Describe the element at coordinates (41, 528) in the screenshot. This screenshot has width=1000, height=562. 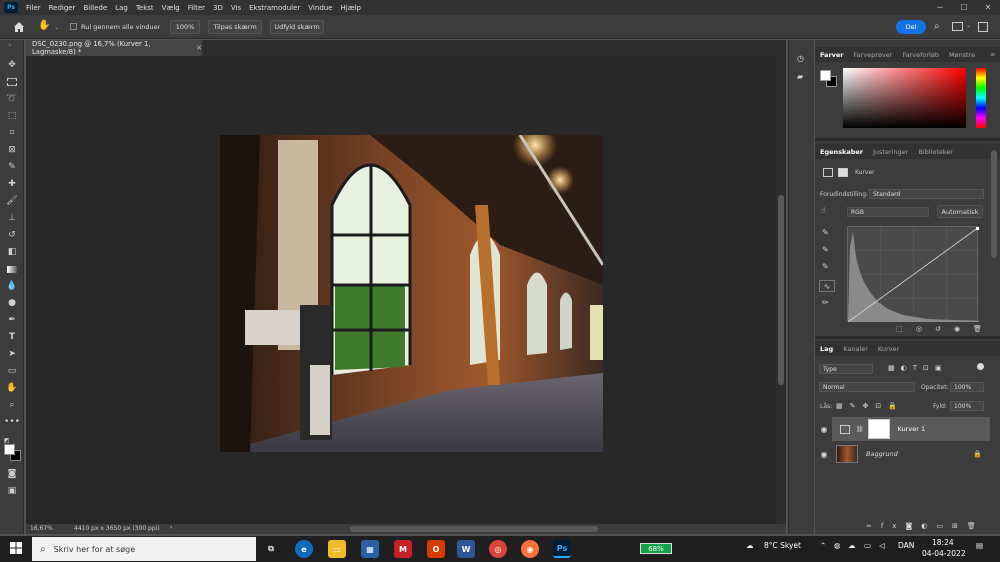
I see `zoom-level: 16,67%` at that location.